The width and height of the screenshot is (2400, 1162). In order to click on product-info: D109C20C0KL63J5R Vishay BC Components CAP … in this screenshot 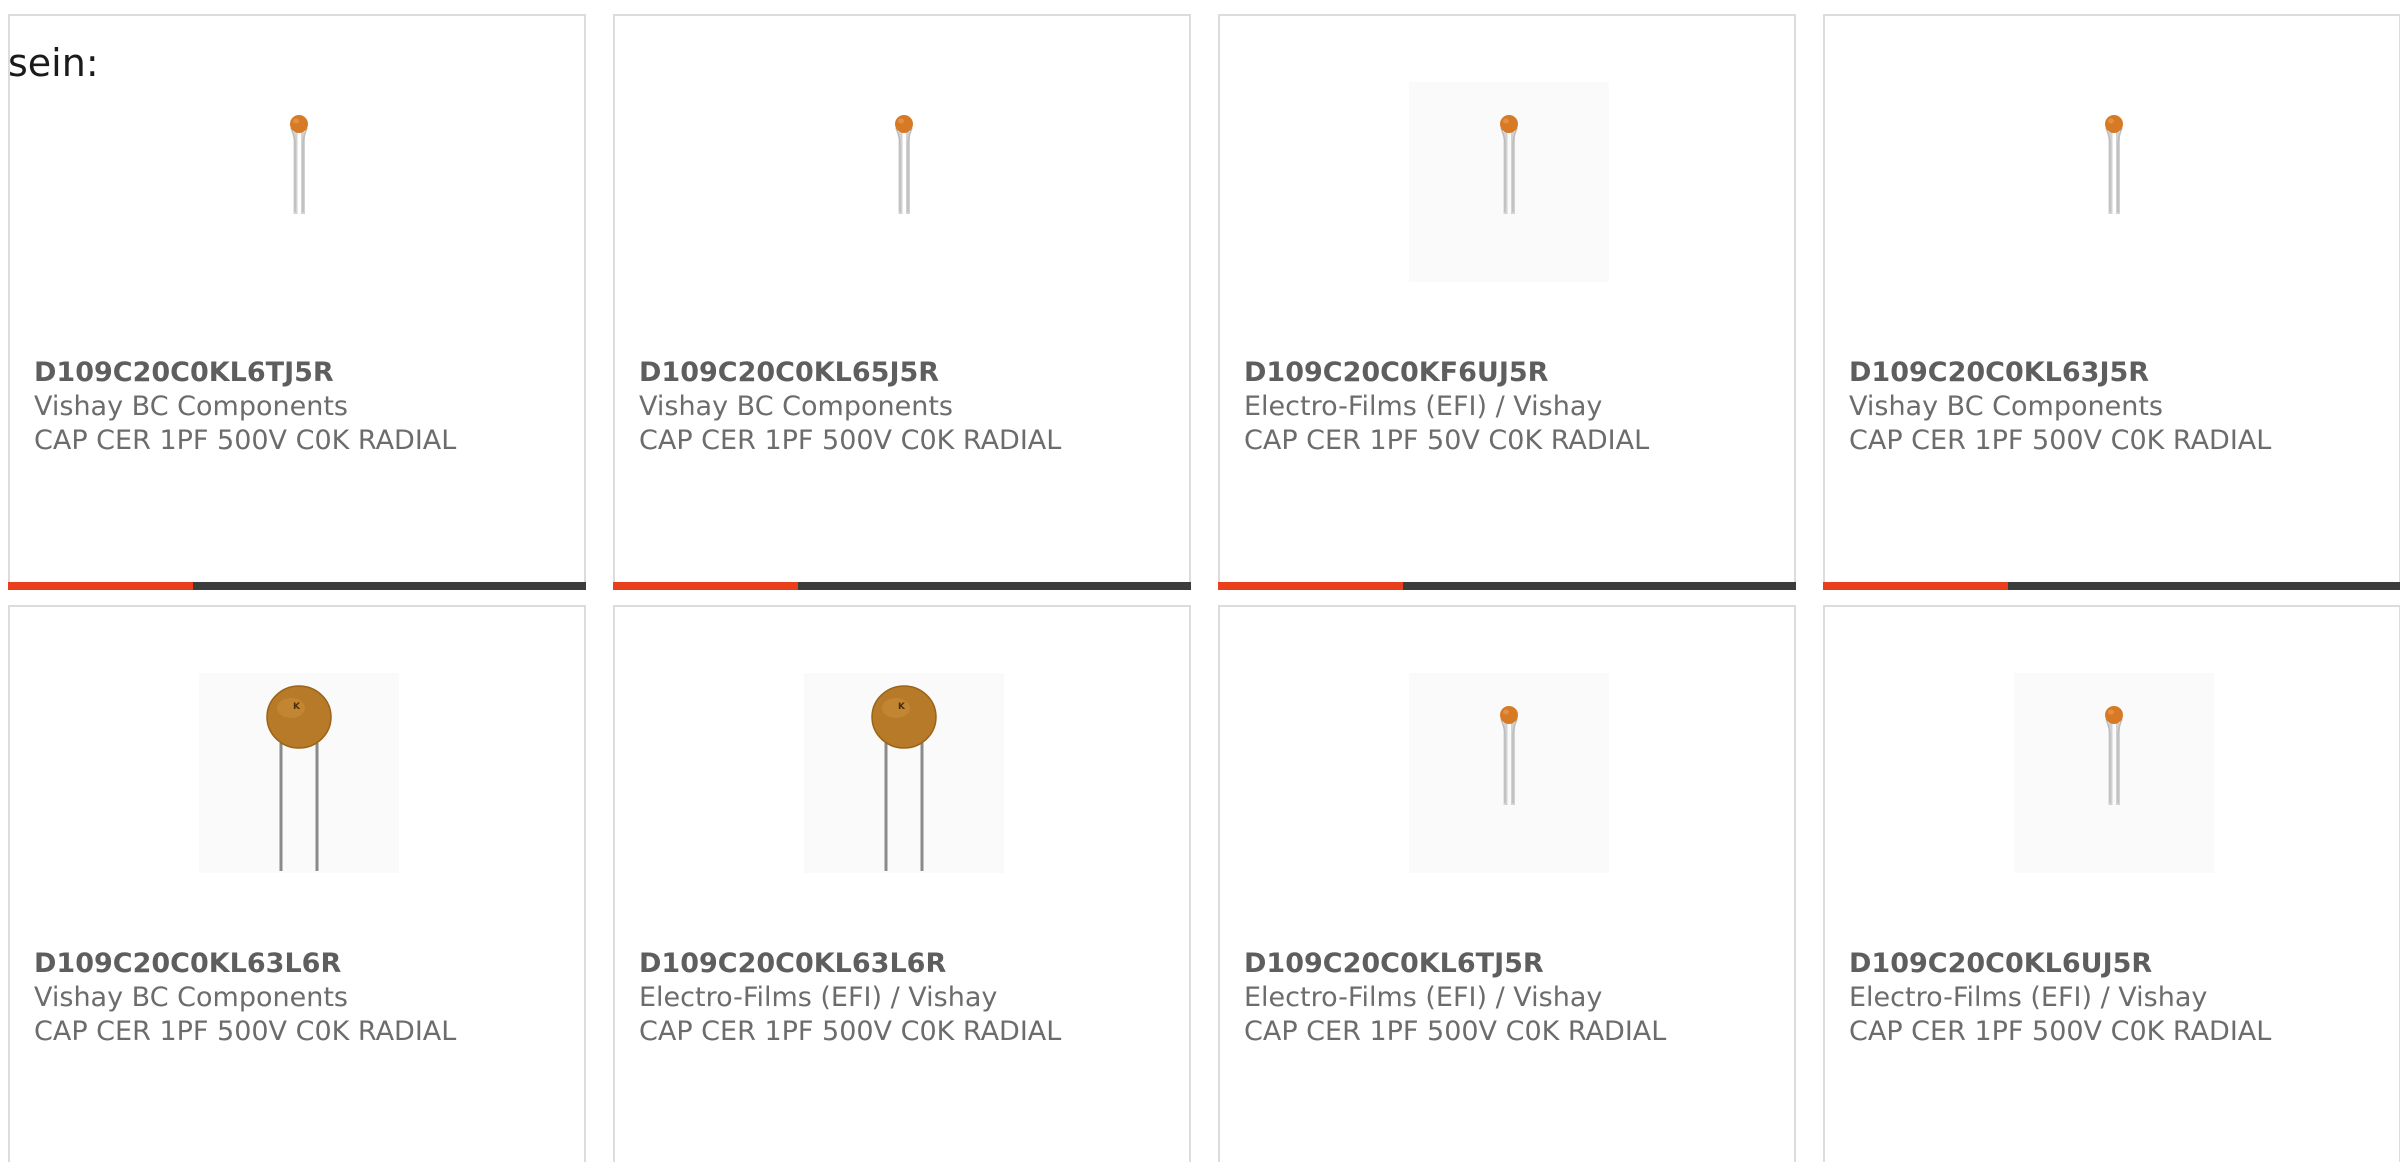, I will do `click(2060, 407)`.